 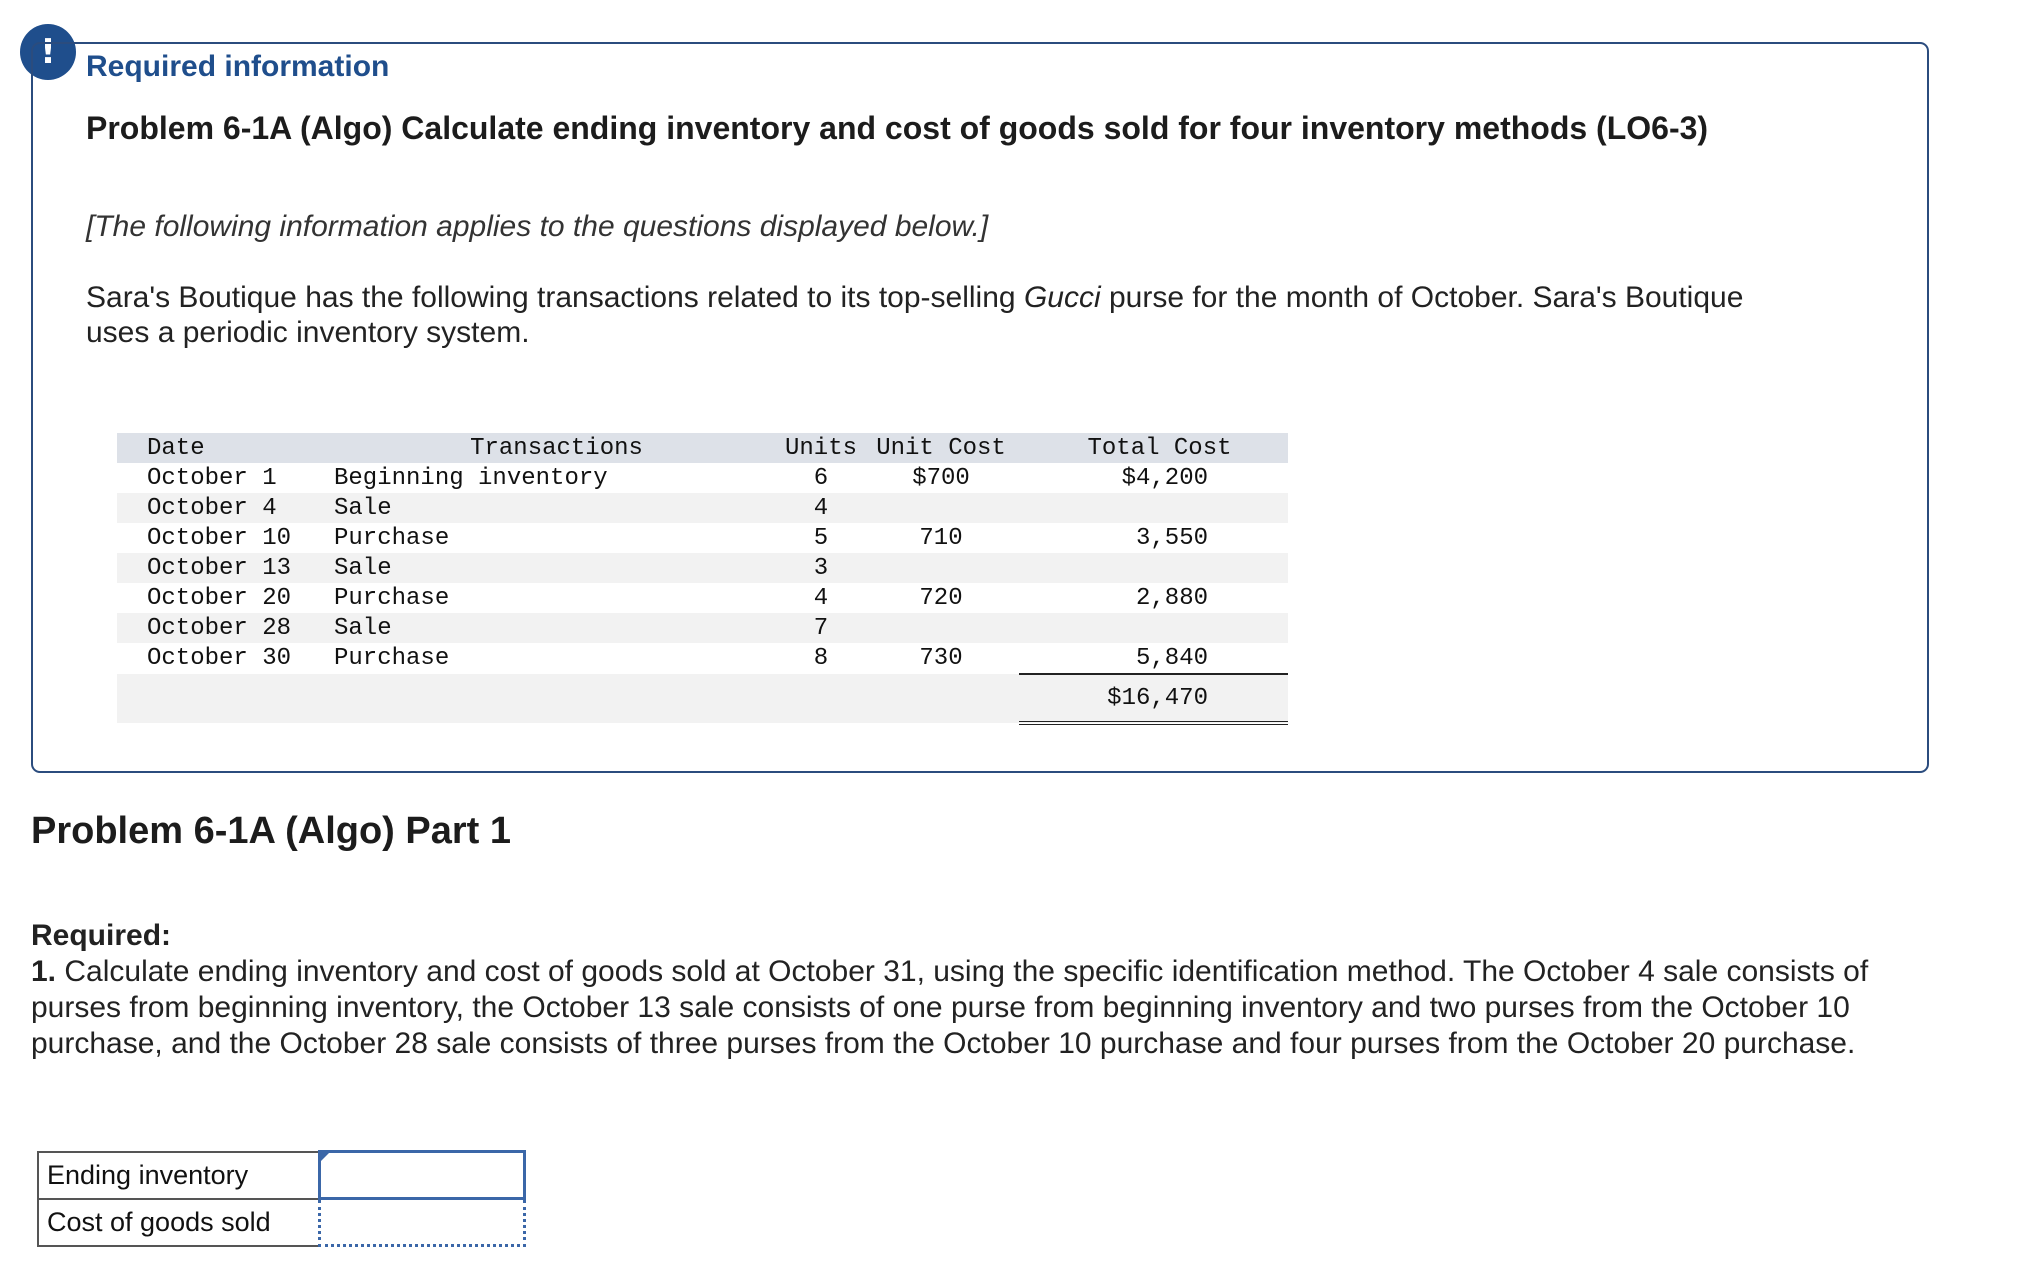 What do you see at coordinates (1164, 478) in the screenshot?
I see `row-total-cost: $4,200` at bounding box center [1164, 478].